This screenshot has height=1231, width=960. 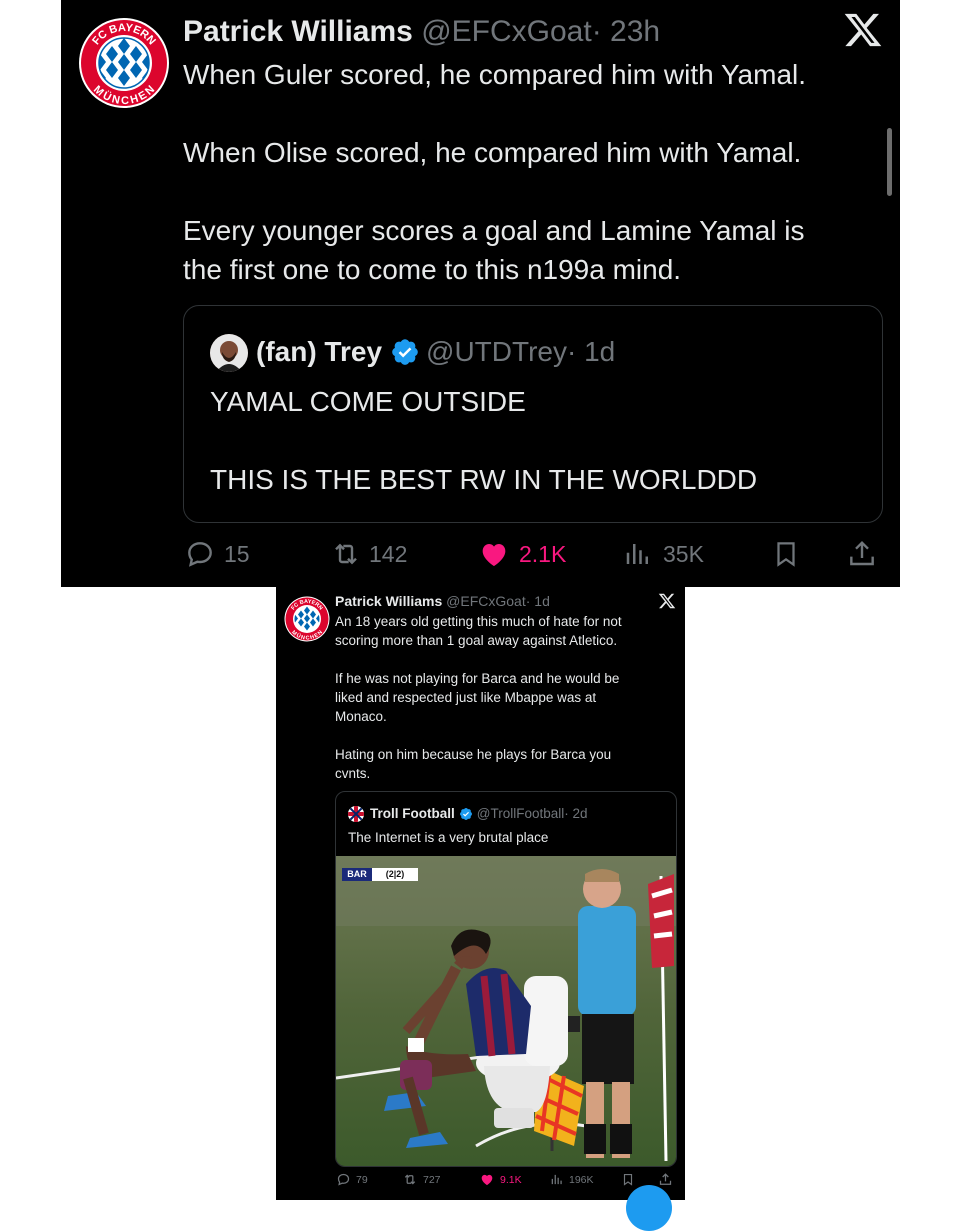 I want to click on like-count: 9.1K, so click(x=511, y=1179).